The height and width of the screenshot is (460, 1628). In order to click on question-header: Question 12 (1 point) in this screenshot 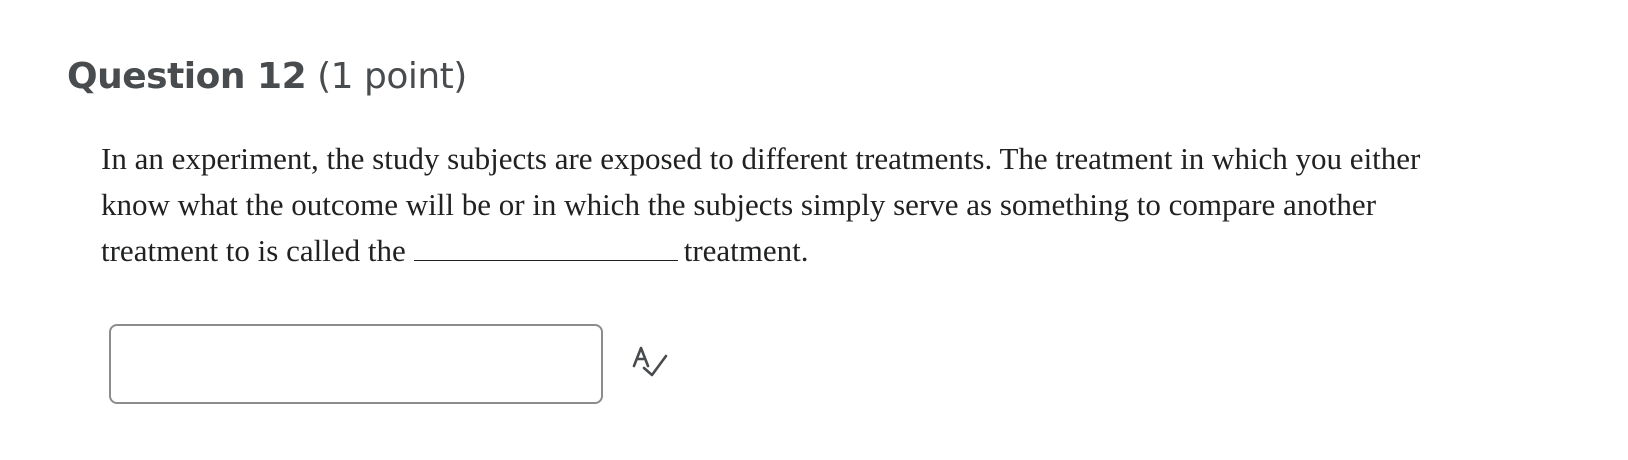, I will do `click(267, 76)`.